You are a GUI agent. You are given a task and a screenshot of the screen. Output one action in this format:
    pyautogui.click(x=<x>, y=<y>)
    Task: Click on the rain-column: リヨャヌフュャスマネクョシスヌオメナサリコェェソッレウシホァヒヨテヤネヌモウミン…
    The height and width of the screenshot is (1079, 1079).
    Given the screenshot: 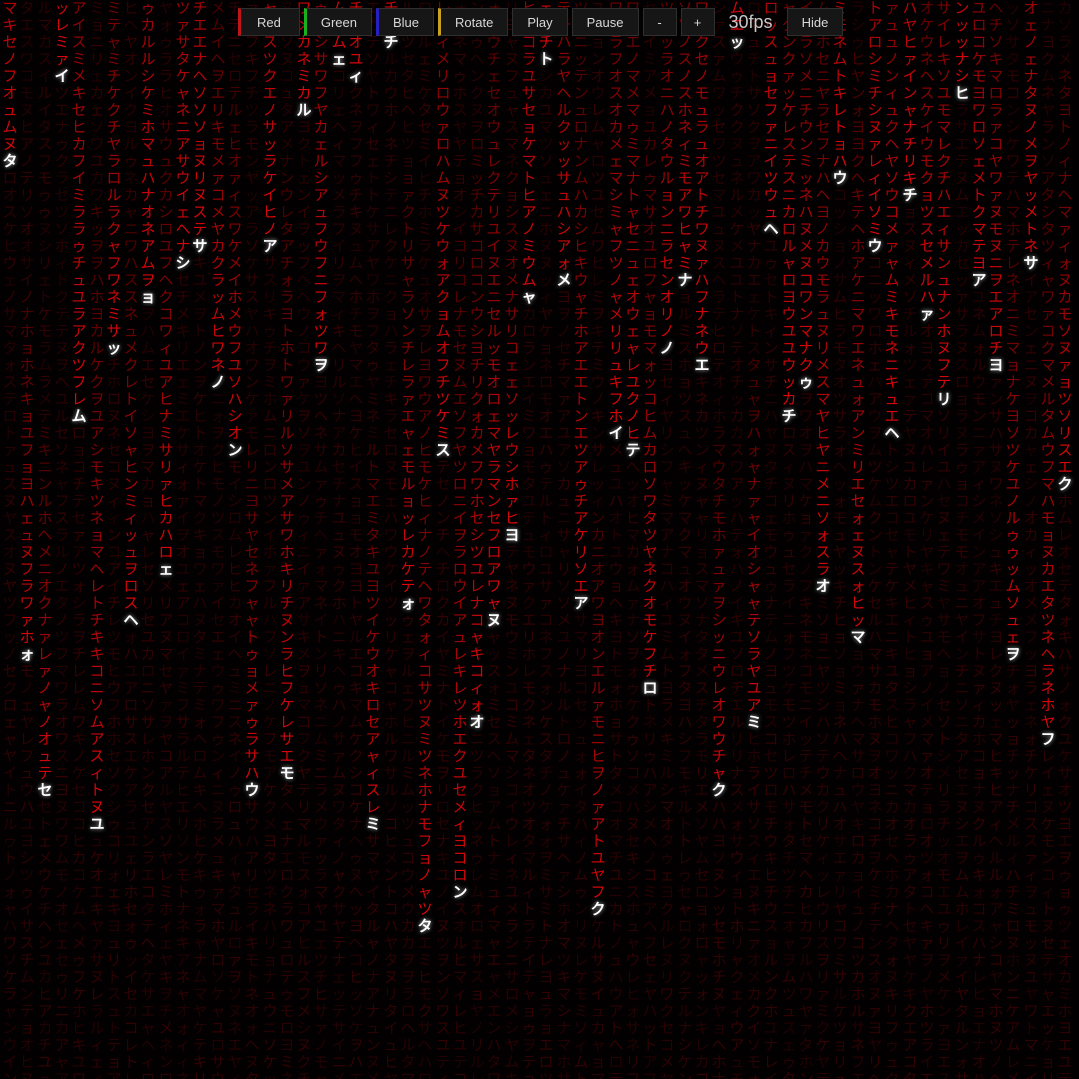 What is the action you would take?
    pyautogui.click(x=512, y=539)
    